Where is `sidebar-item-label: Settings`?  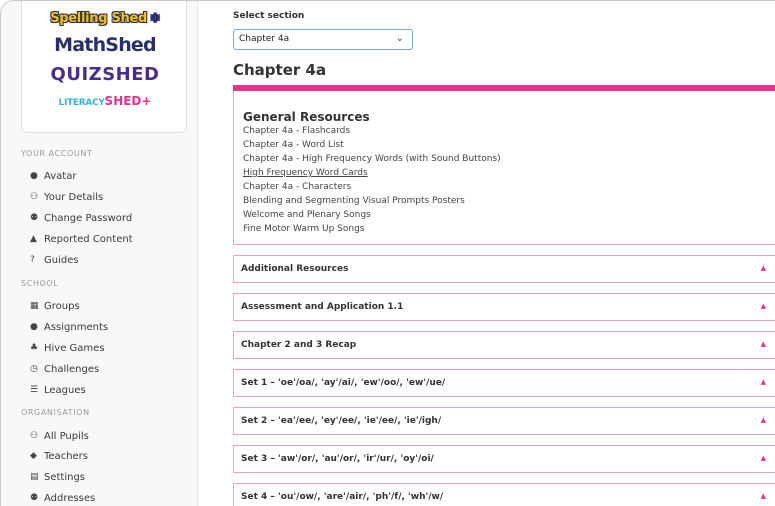 sidebar-item-label: Settings is located at coordinates (65, 477).